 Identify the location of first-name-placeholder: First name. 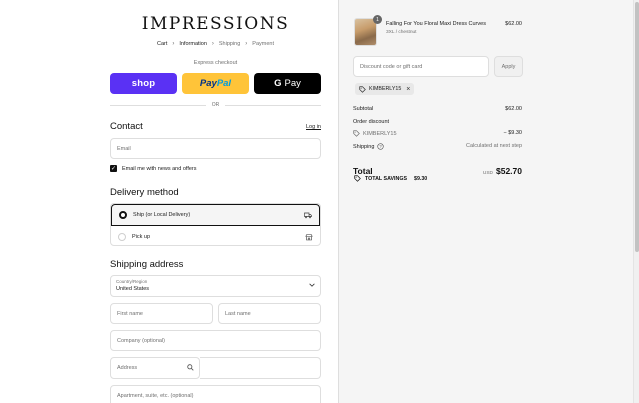
(130, 313).